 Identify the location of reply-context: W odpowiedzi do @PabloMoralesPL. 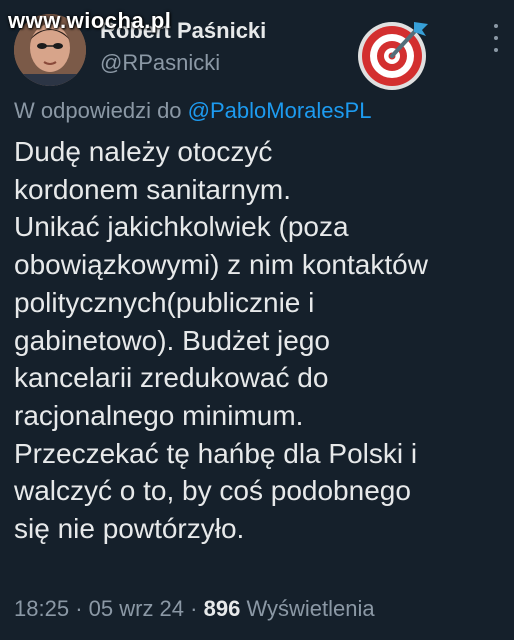
(192, 111).